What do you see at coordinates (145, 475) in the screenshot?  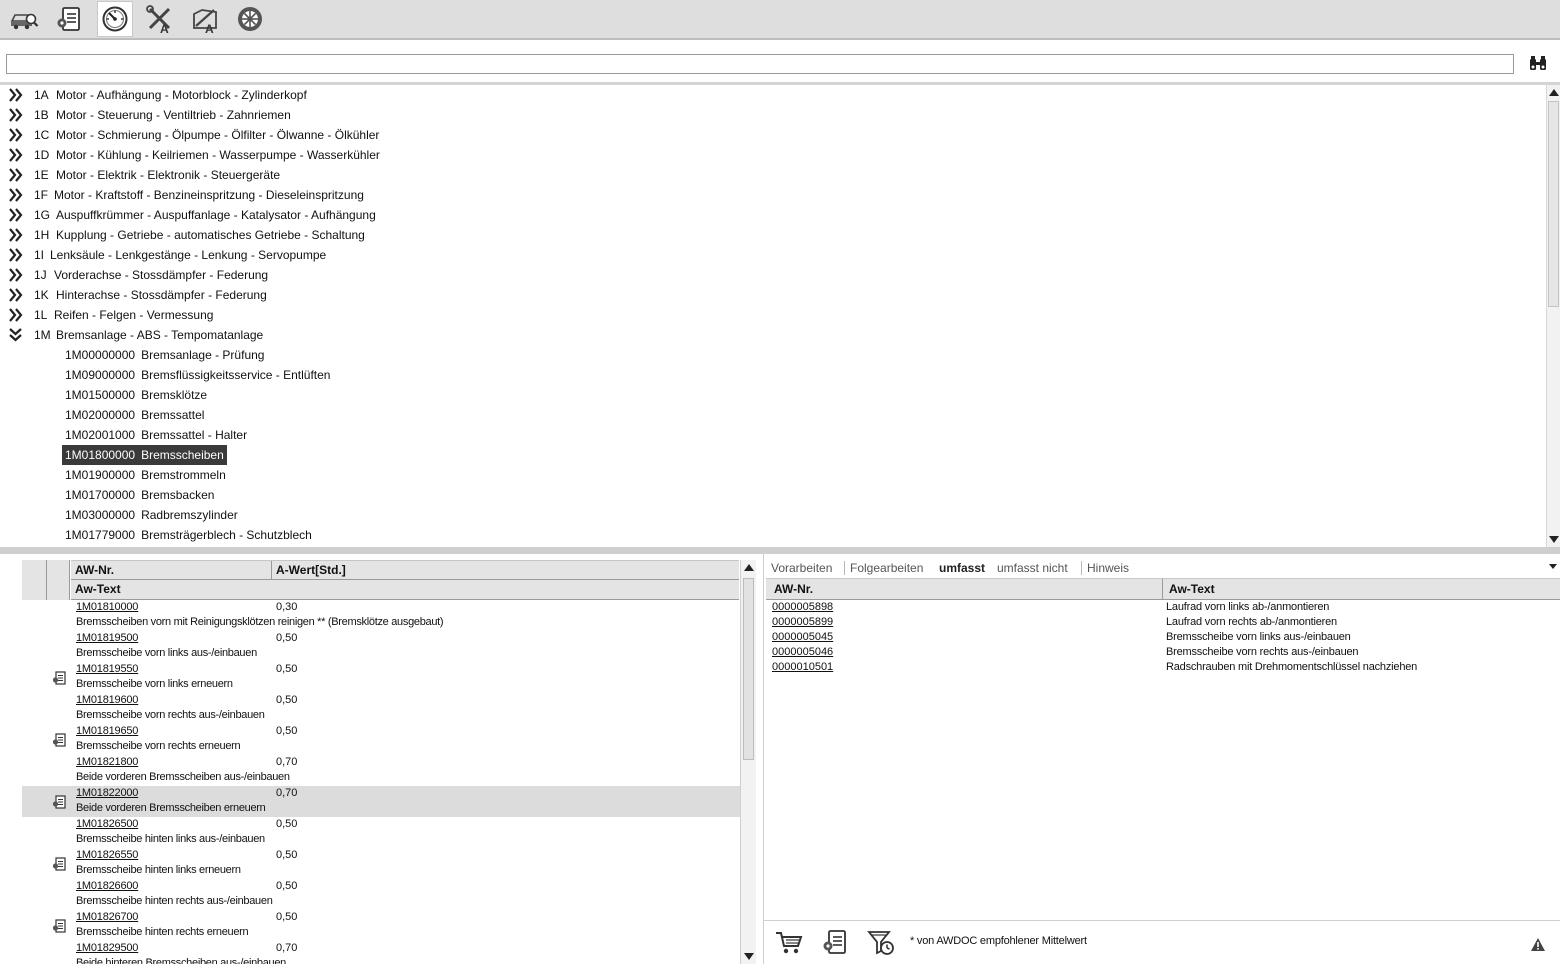 I see `tree-subnode-1m01900000: 1M01900000 Bremstrommeln` at bounding box center [145, 475].